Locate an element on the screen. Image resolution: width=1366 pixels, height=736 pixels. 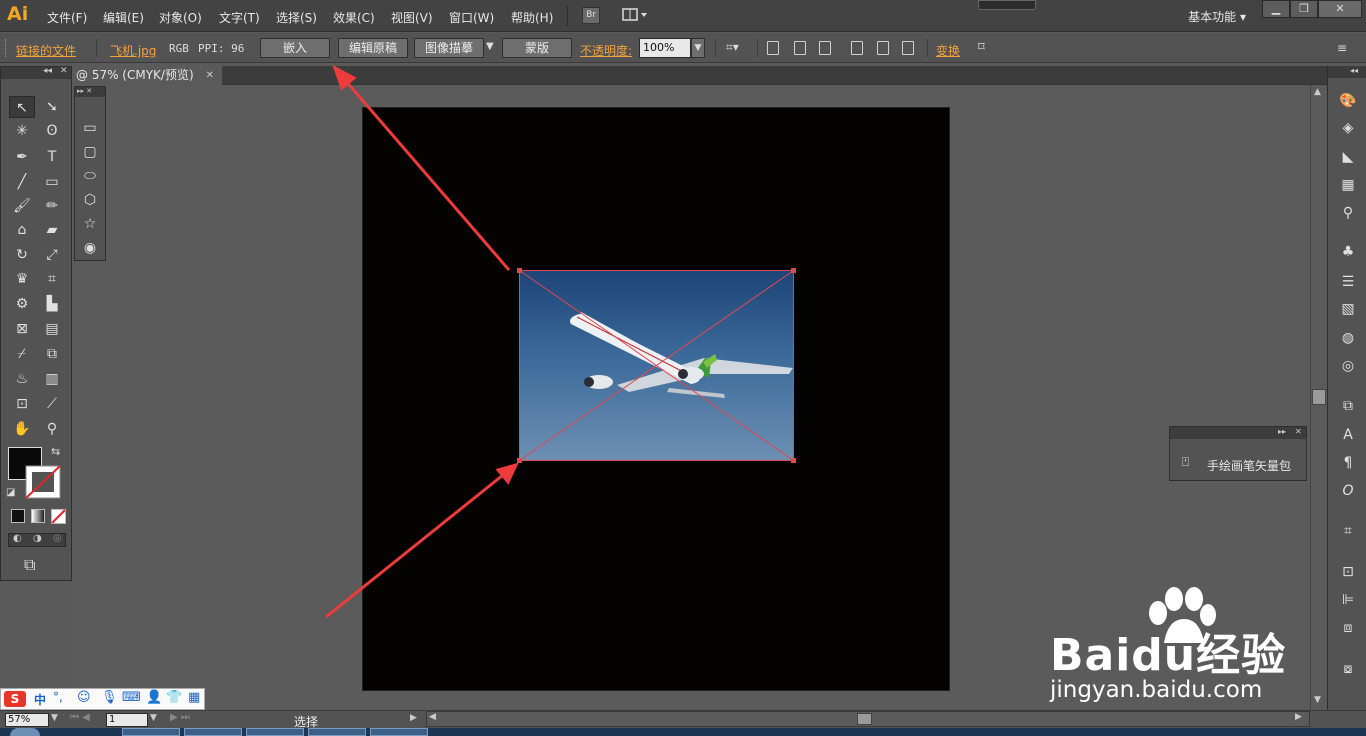
perspective-grid-tool: ▙ is located at coordinates (52, 304).